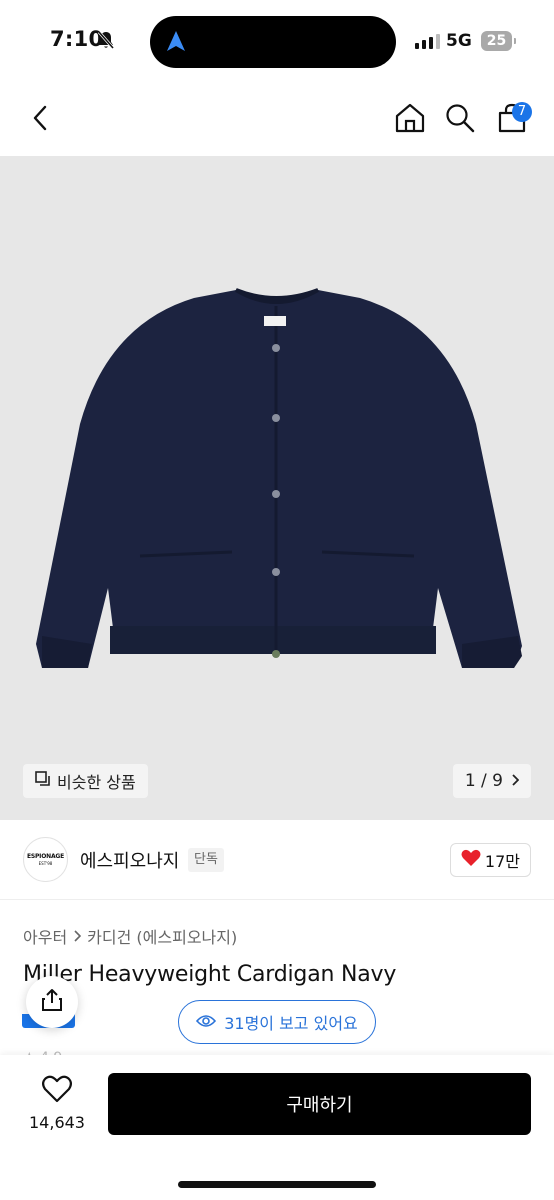 The image size is (554, 1200). What do you see at coordinates (106, 42) in the screenshot?
I see `bell-slash-icon` at bounding box center [106, 42].